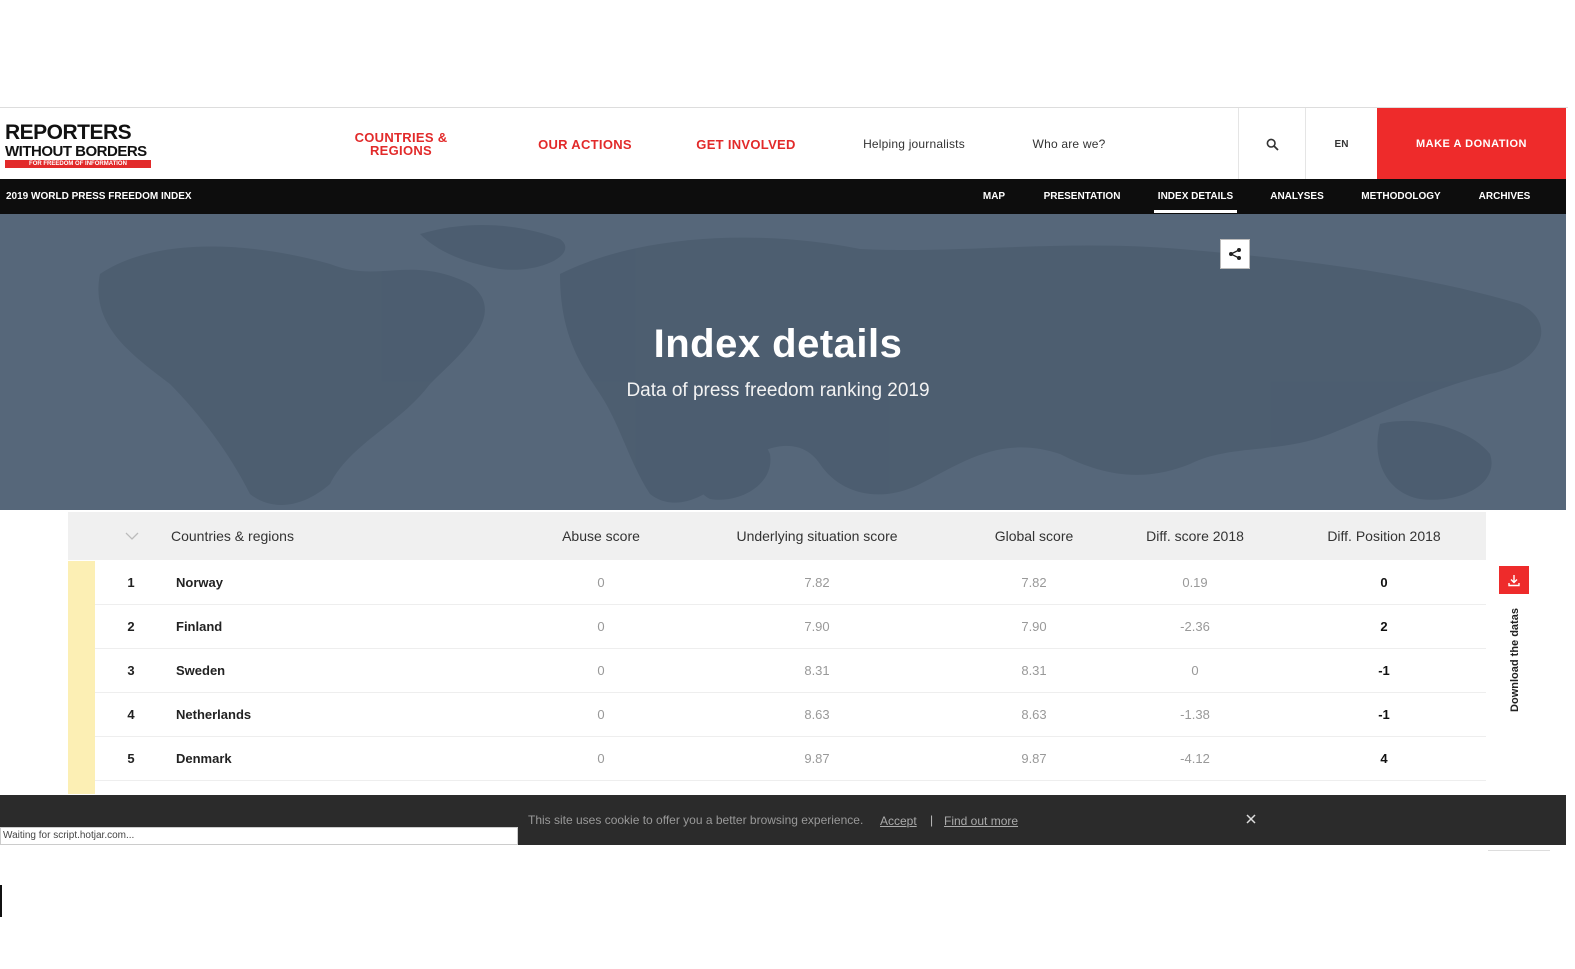 The image size is (1575, 969). What do you see at coordinates (817, 582) in the screenshot?
I see `underlying-score-cell: 7.82` at bounding box center [817, 582].